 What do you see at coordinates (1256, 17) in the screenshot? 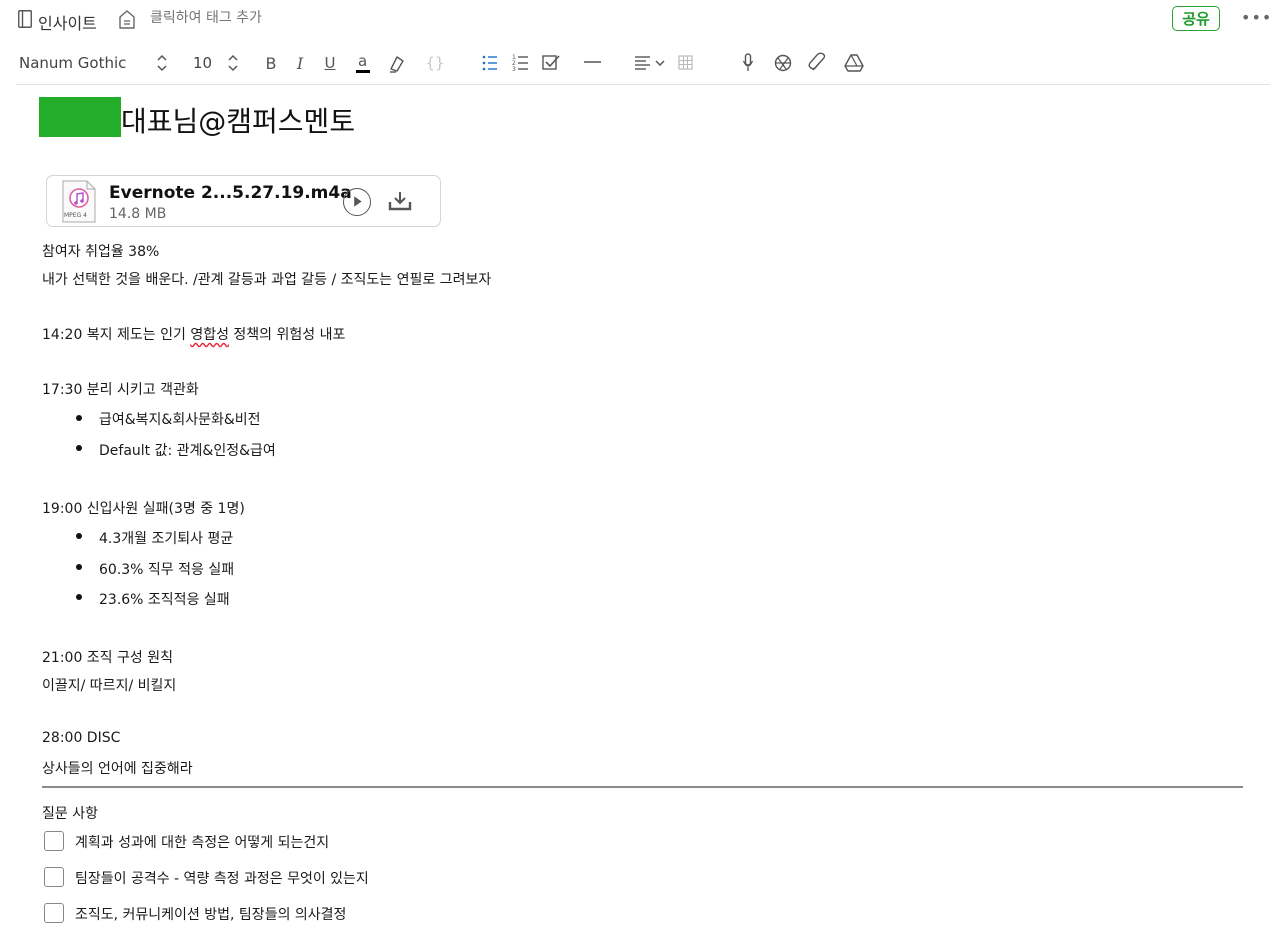
I see `more-options-icon: •••` at bounding box center [1256, 17].